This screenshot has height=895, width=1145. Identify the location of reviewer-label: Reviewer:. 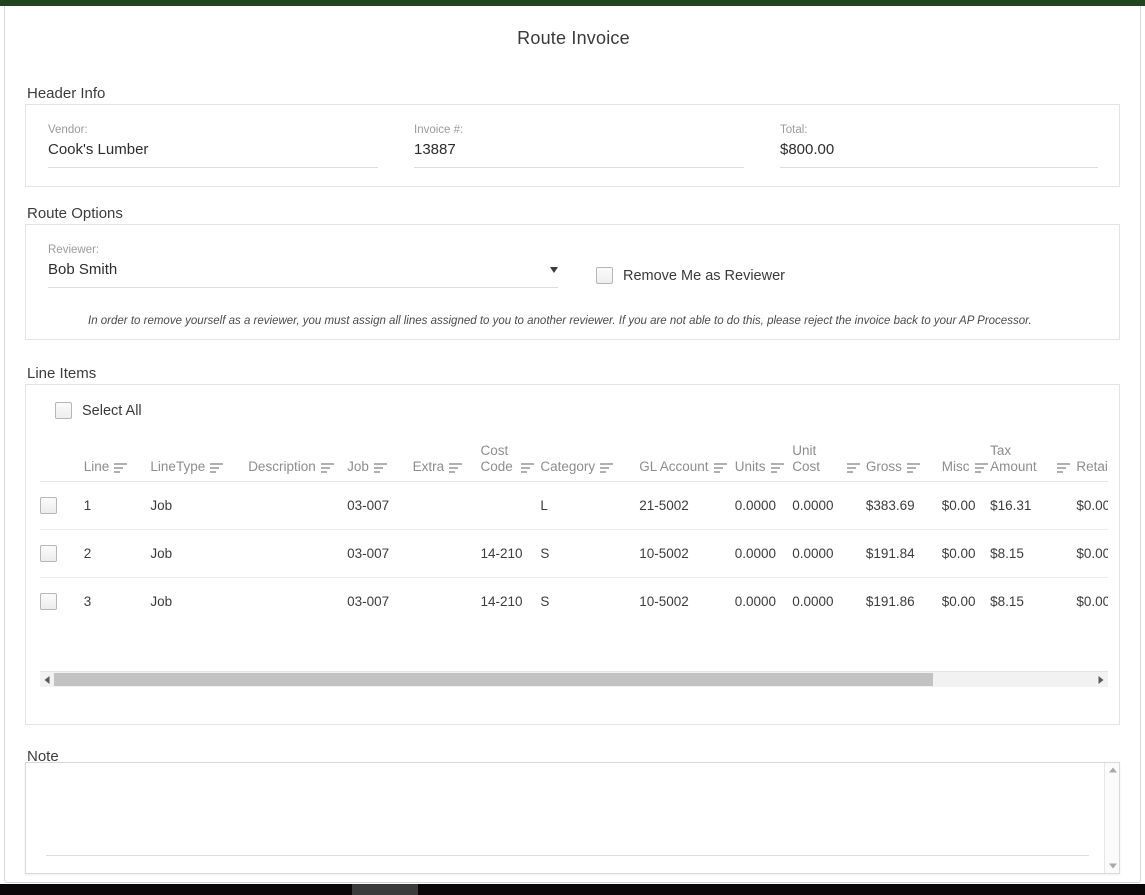
(74, 250).